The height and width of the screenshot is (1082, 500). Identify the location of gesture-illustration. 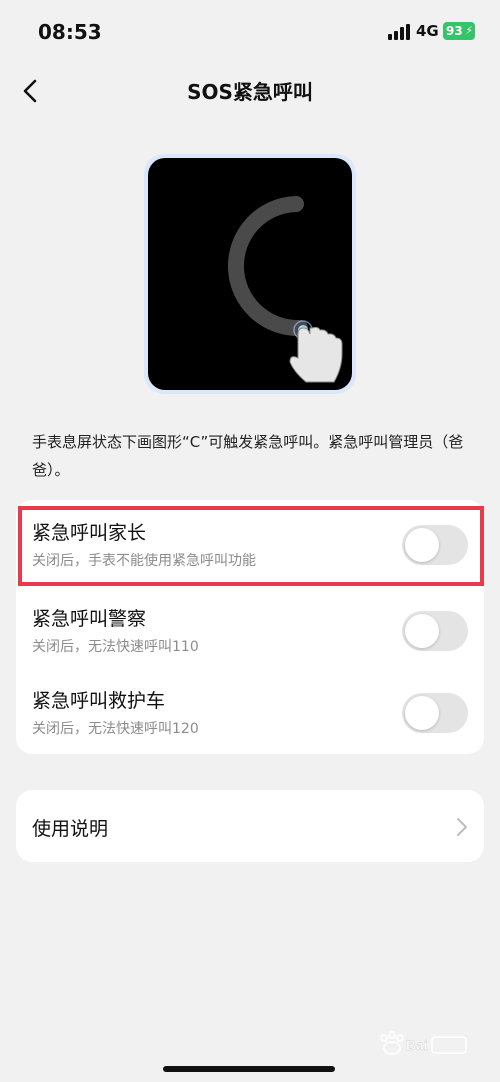
(250, 274).